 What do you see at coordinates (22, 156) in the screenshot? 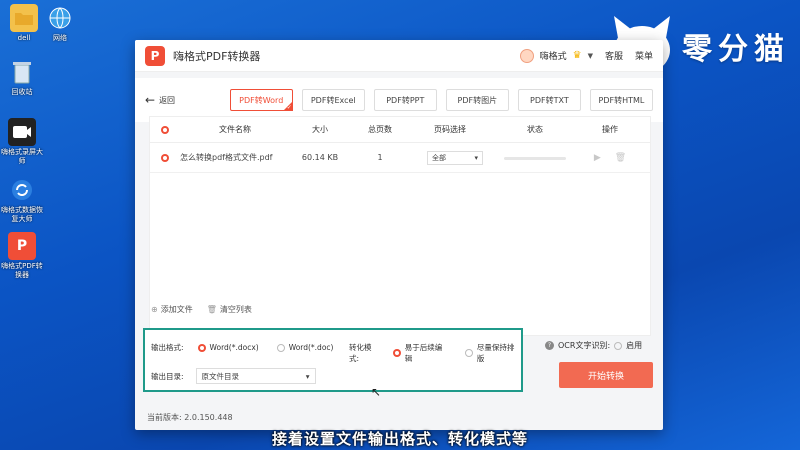
I see `desktop-icon-label: 嗨格式录屏大师` at bounding box center [22, 156].